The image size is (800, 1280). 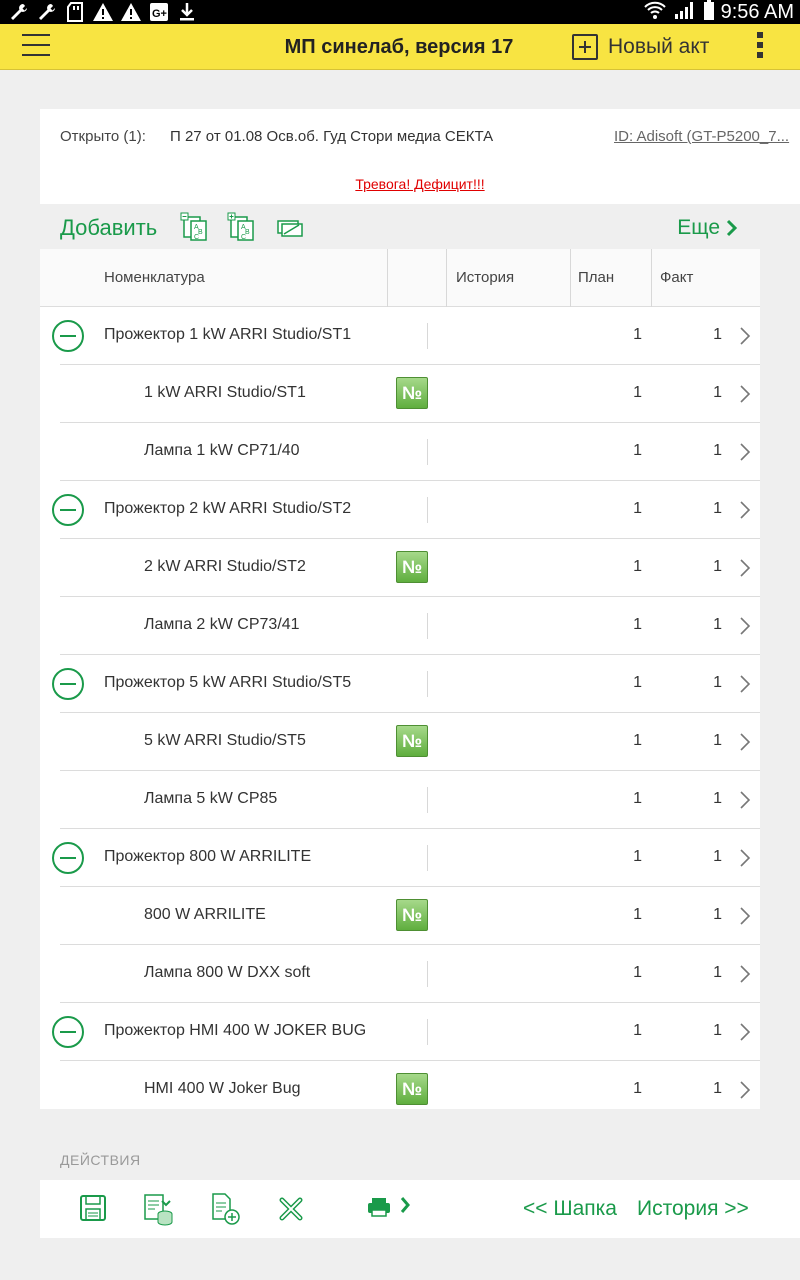 What do you see at coordinates (400, 626) in the screenshot?
I see `table-row: Лампа 2 kW CP73/41 1 1` at bounding box center [400, 626].